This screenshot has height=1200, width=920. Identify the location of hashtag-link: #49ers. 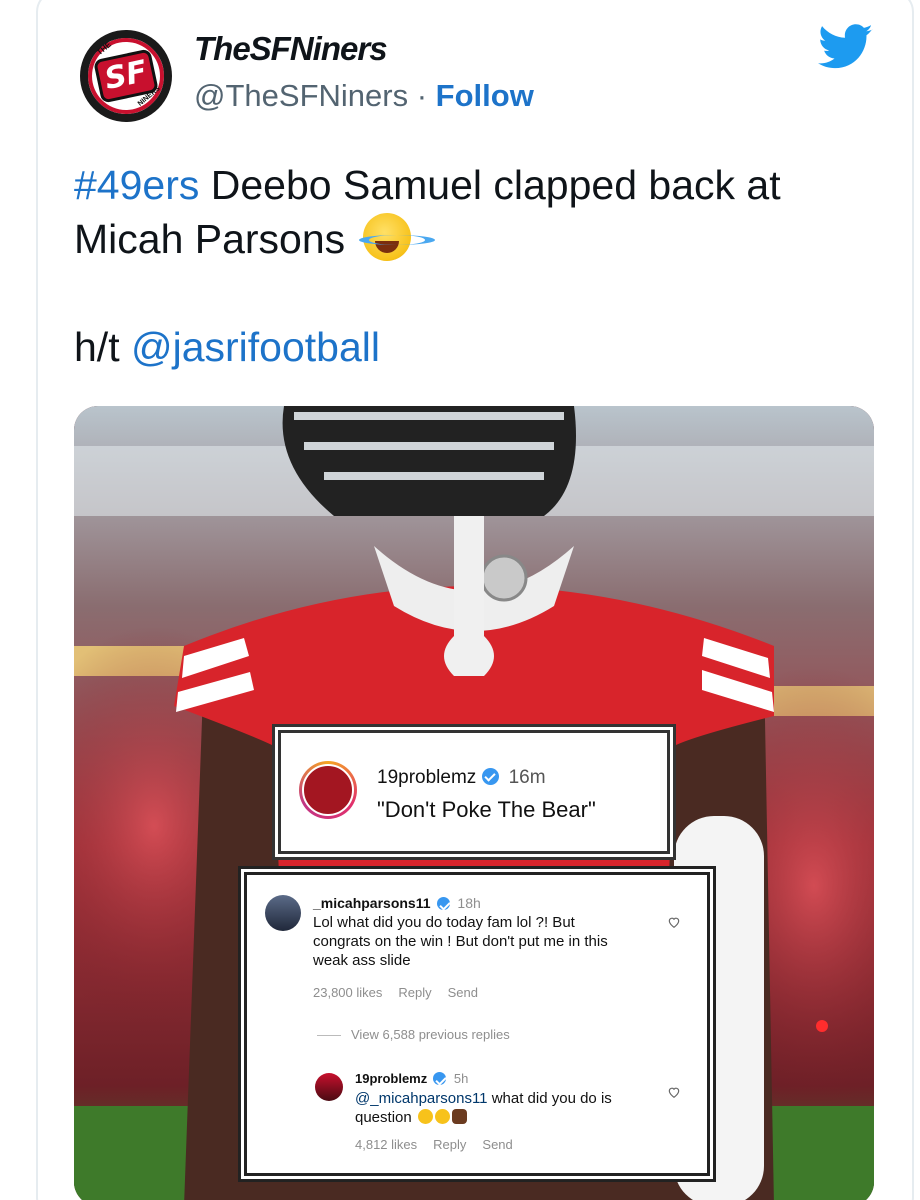
(136, 185).